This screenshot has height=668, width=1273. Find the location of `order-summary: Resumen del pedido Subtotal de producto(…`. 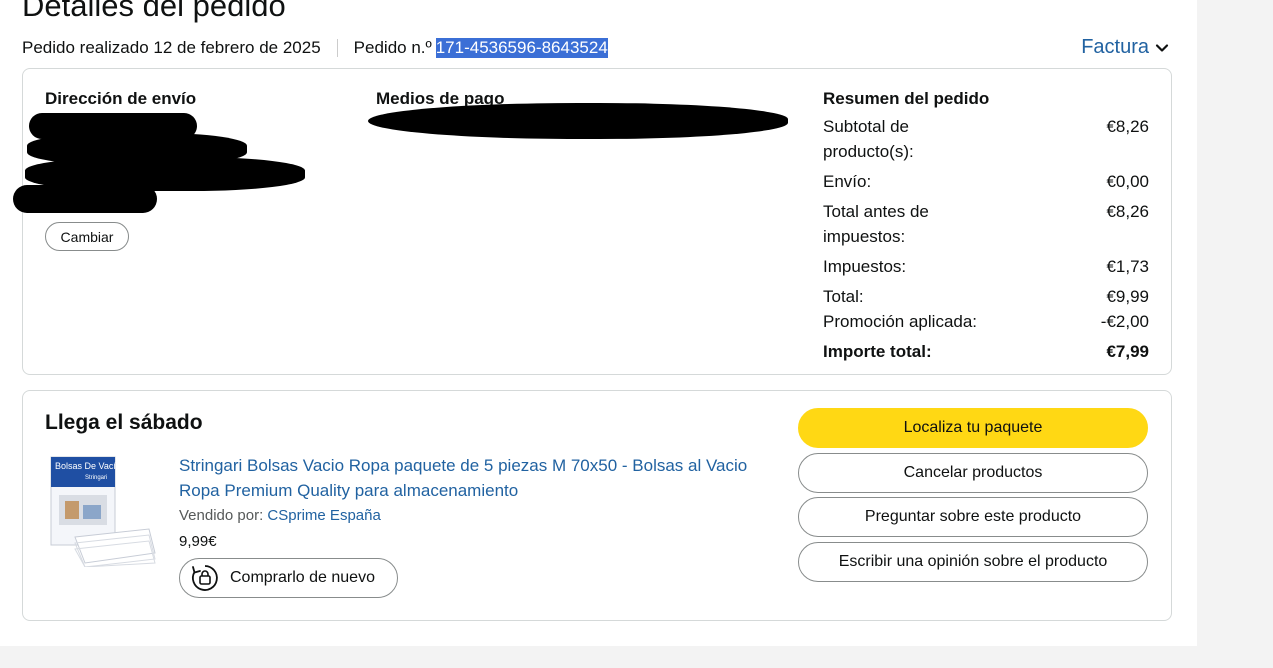

order-summary: Resumen del pedido Subtotal de producto(… is located at coordinates (986, 229).